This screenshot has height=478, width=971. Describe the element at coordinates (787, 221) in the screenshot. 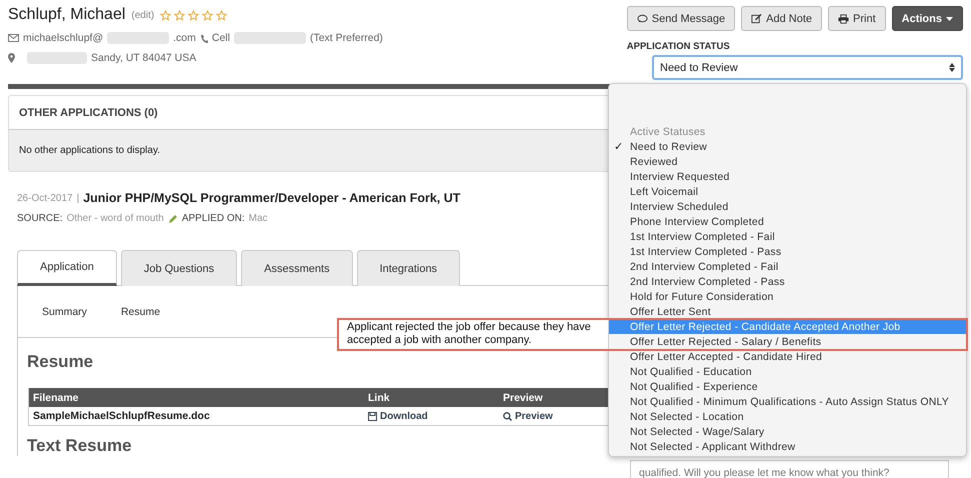

I see `menu-option: Phone Interview Completed` at that location.